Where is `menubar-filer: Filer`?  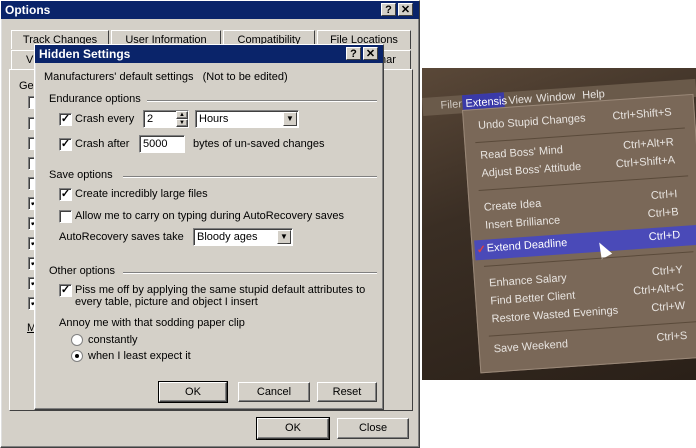 menubar-filer: Filer is located at coordinates (451, 105).